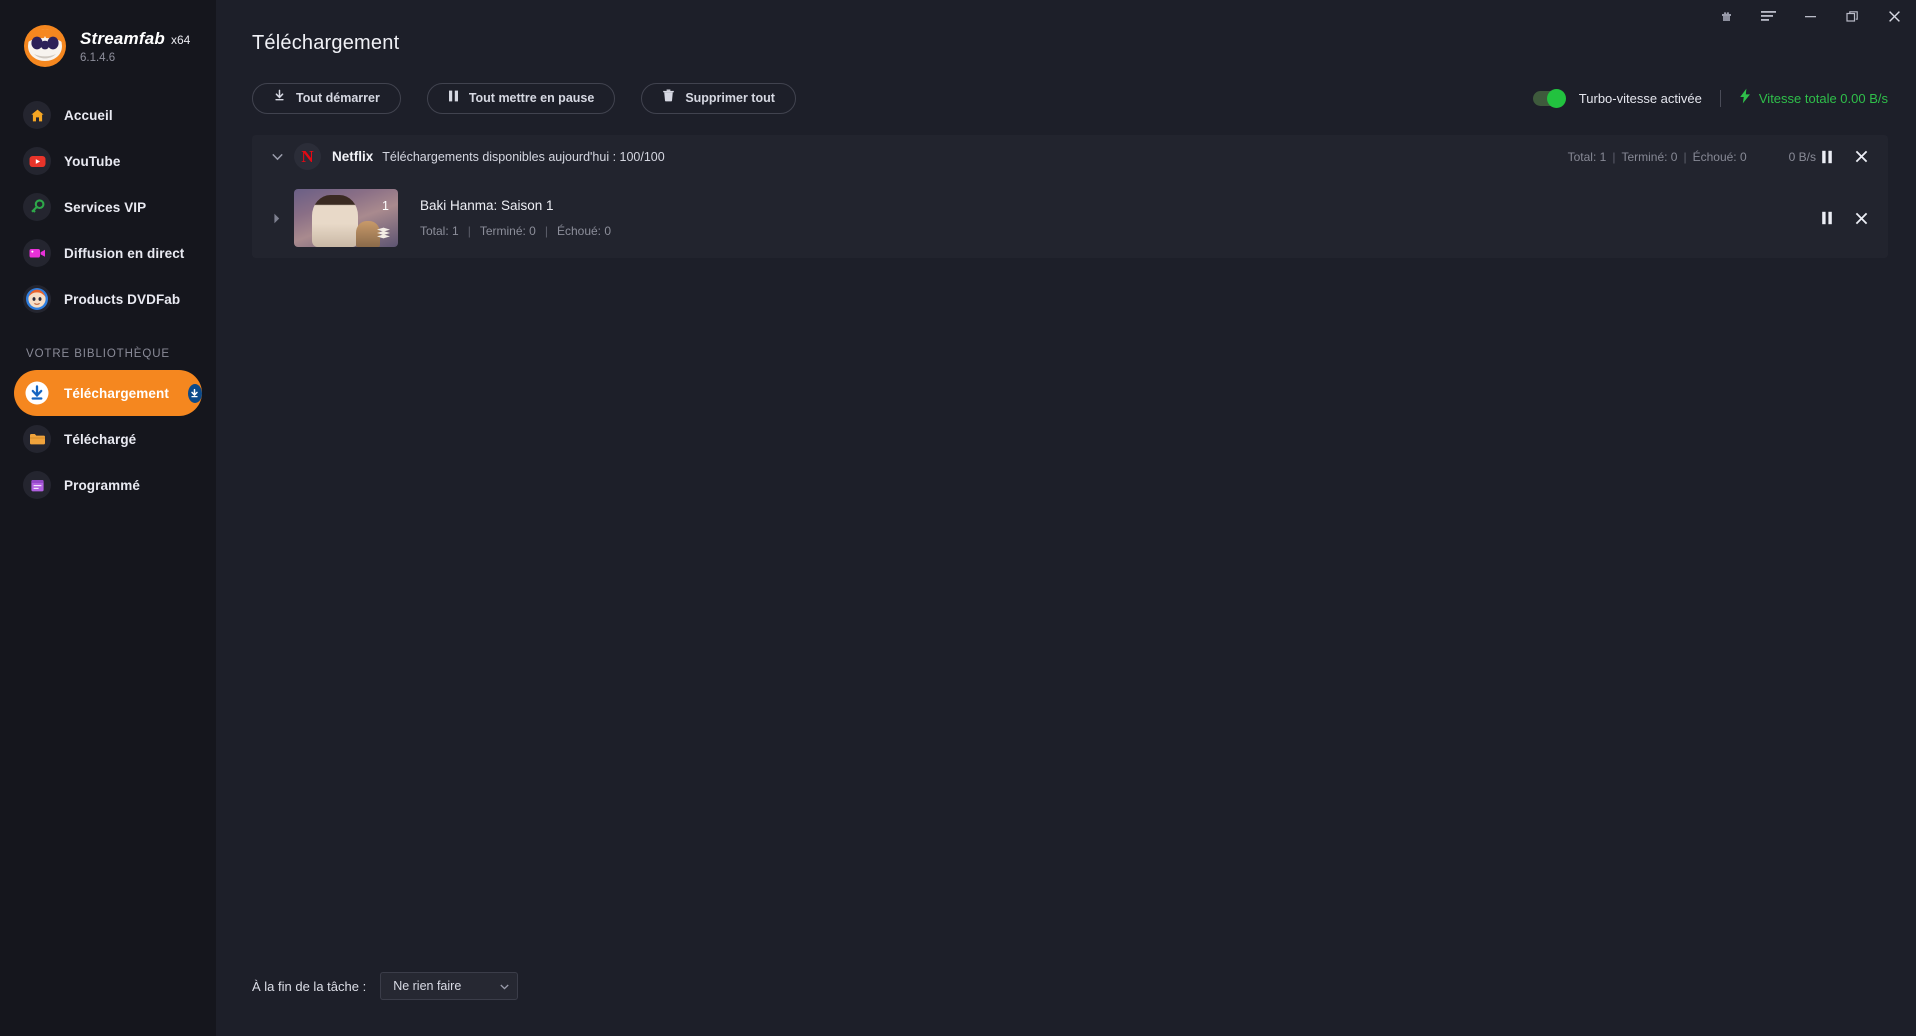 This screenshot has height=1036, width=1916. I want to click on download-circle-icon, so click(37, 393).